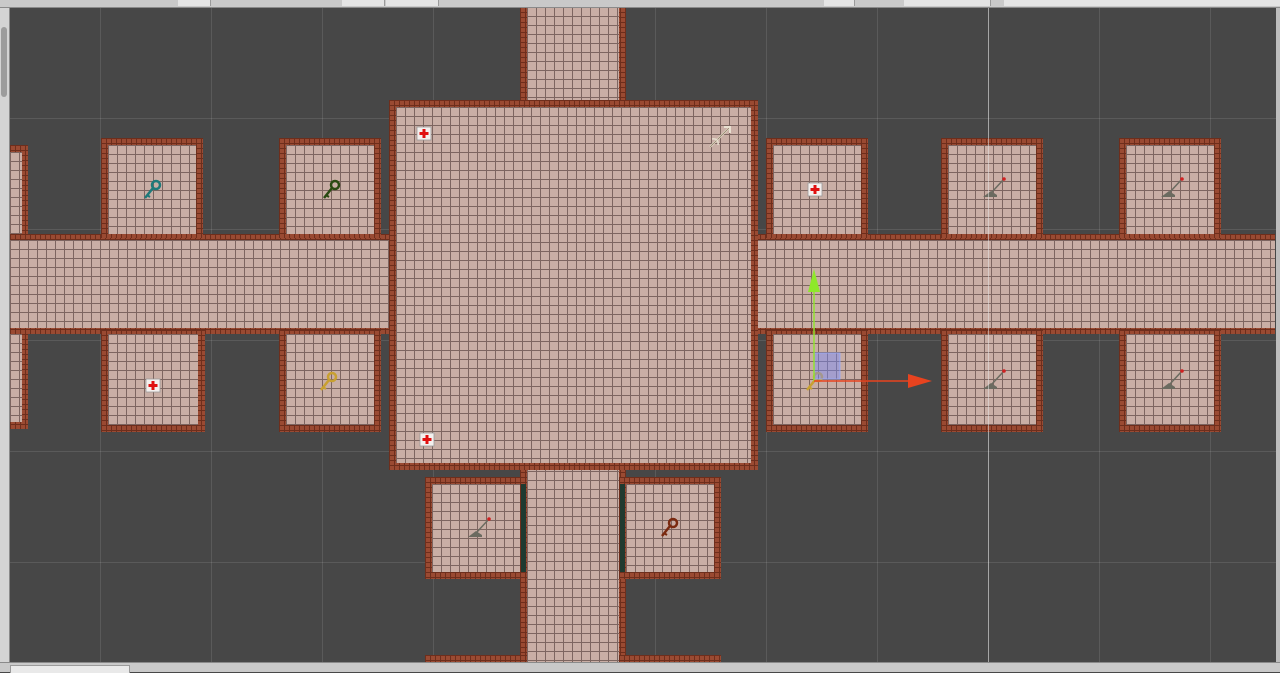  What do you see at coordinates (988, 334) in the screenshot?
I see `guide-line` at bounding box center [988, 334].